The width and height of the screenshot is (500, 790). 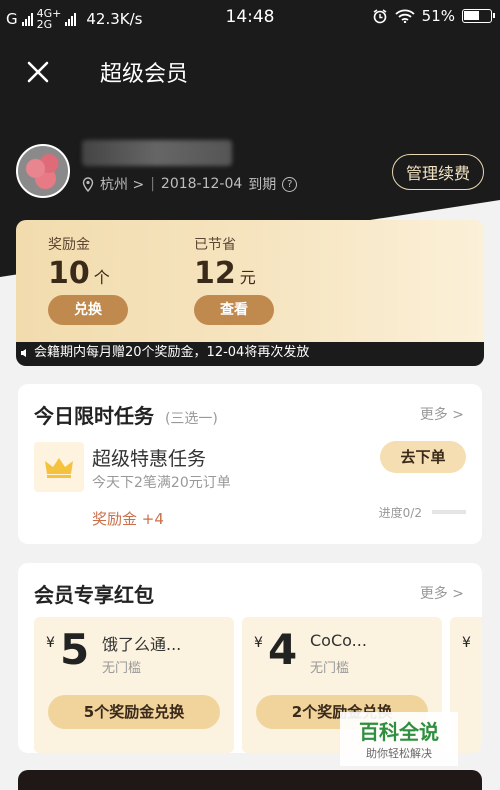 I want to click on expire-date: 2018-12-04, so click(x=201, y=184).